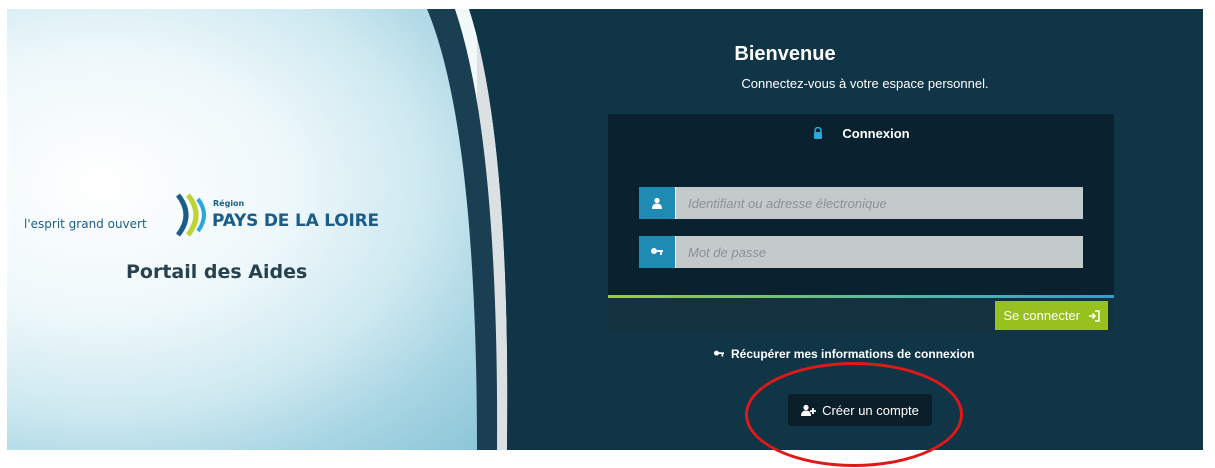 This screenshot has height=468, width=1215. I want to click on decorative-swoosh, so click(477, 229).